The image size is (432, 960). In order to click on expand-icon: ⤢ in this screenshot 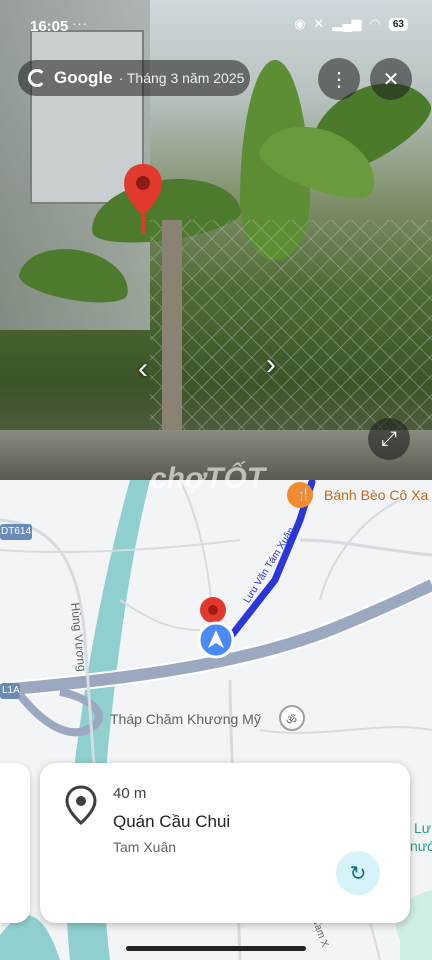, I will do `click(389, 438)`.